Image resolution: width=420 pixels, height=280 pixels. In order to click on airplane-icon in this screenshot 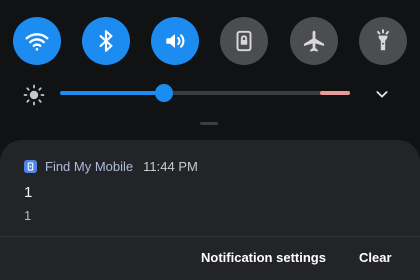, I will do `click(314, 41)`.